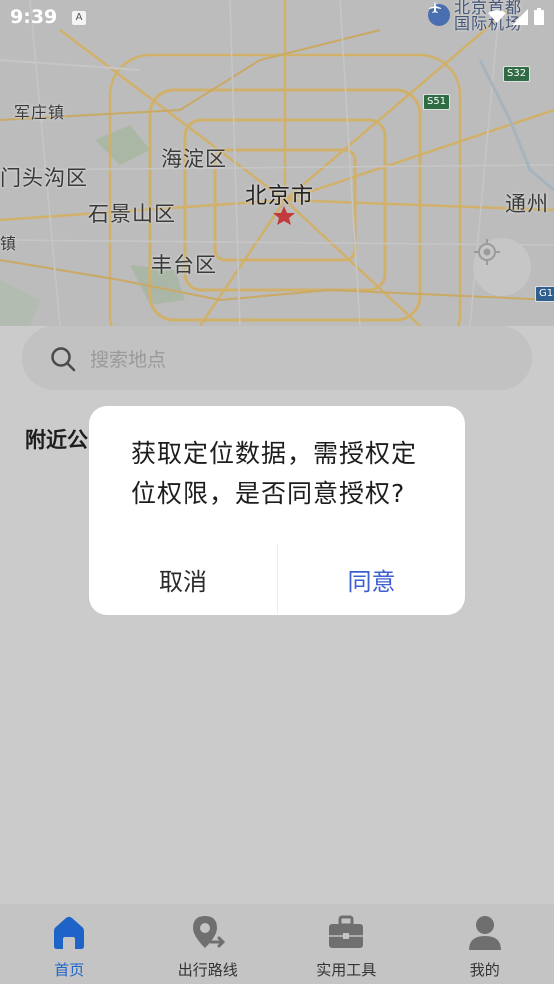 The height and width of the screenshot is (984, 554). Describe the element at coordinates (40, 112) in the screenshot. I see `map-label-junzhuang: 军庄镇` at that location.